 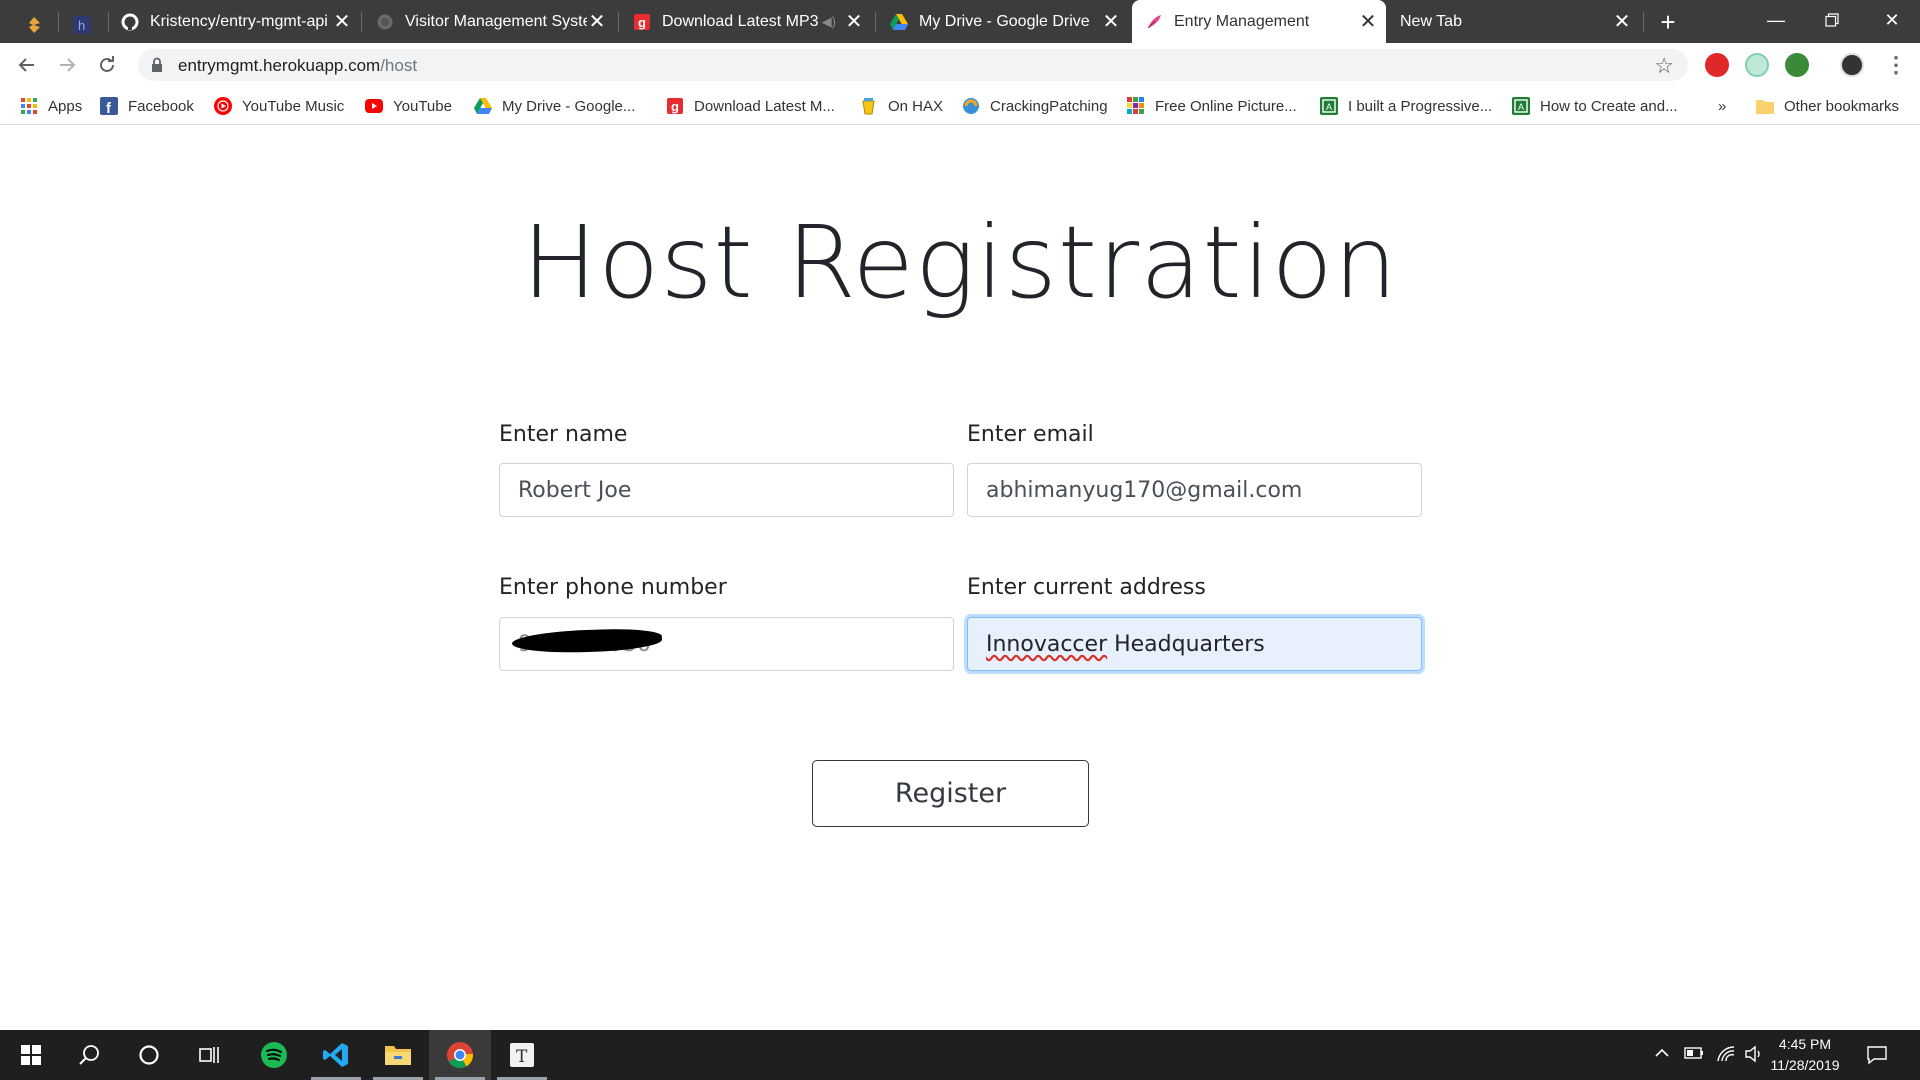 I want to click on phone-label: Enter phone number, so click(x=613, y=587).